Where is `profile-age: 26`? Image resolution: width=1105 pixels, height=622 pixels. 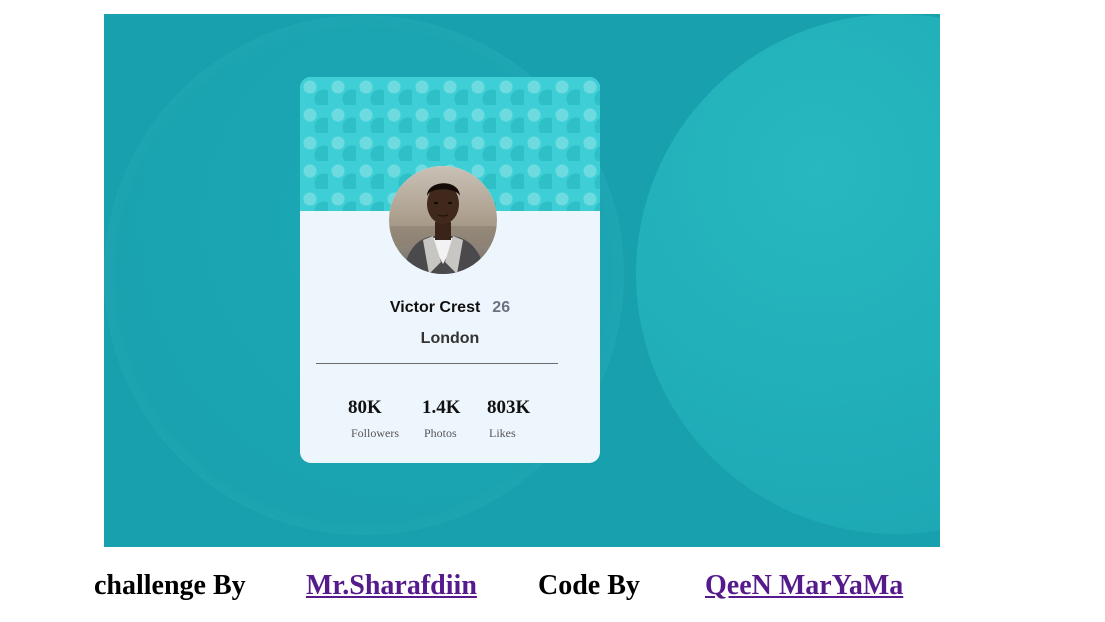 profile-age: 26 is located at coordinates (501, 307).